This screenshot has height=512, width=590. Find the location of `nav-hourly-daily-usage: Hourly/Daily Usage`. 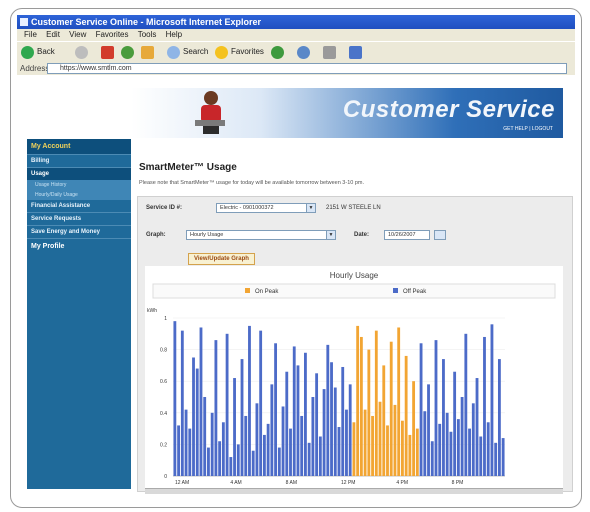

nav-hourly-daily-usage: Hourly/Daily Usage is located at coordinates (79, 195).